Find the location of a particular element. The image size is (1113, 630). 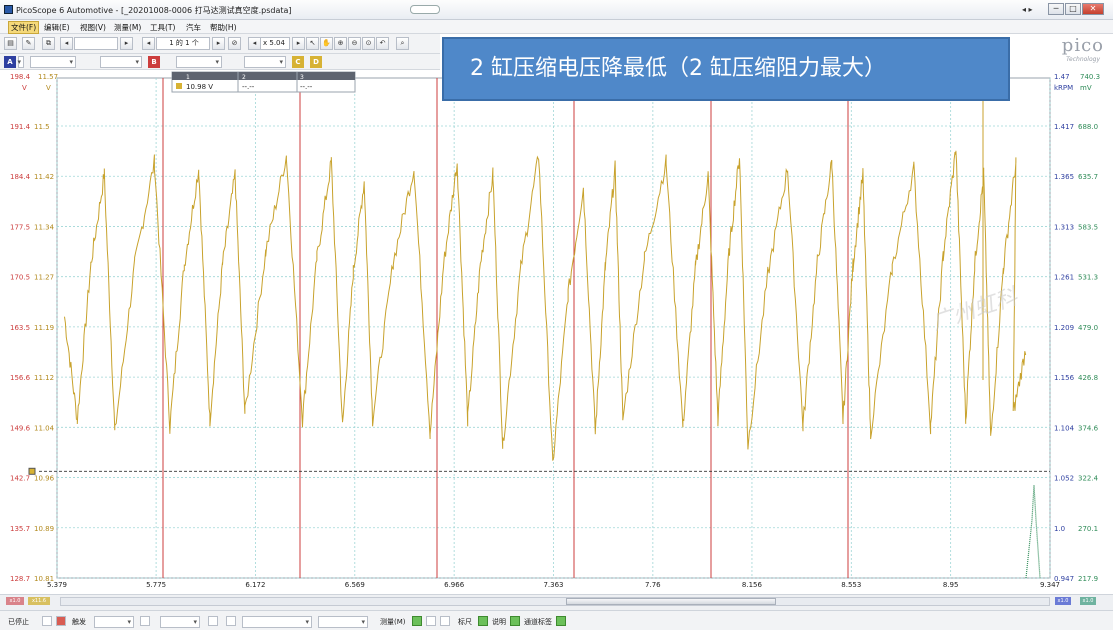

axis-d-tick: 635.7 is located at coordinates (1088, 177).